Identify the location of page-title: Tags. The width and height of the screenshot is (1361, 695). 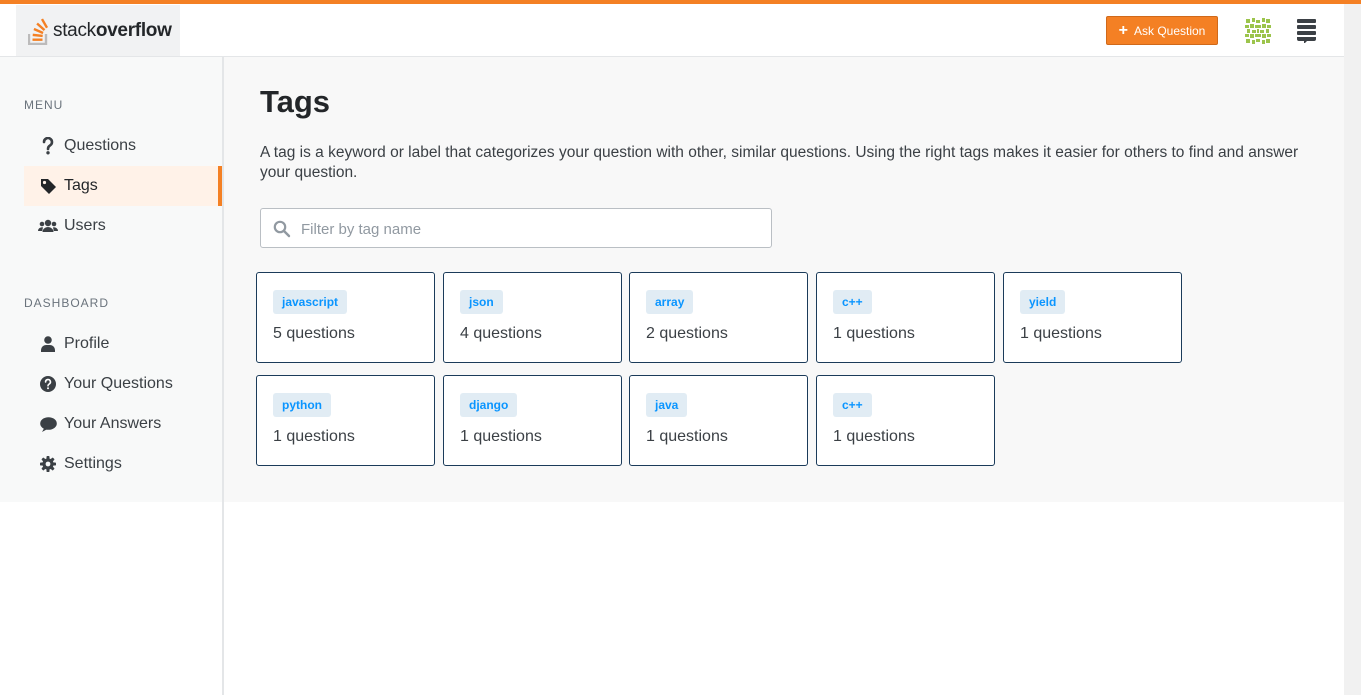
(295, 101).